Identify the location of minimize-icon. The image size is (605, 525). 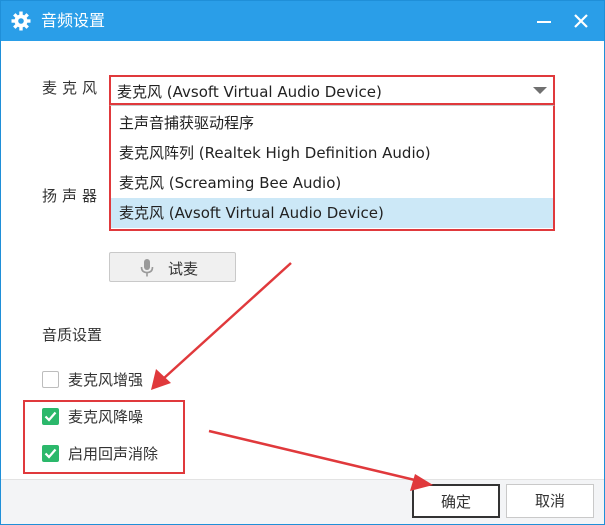
(544, 21).